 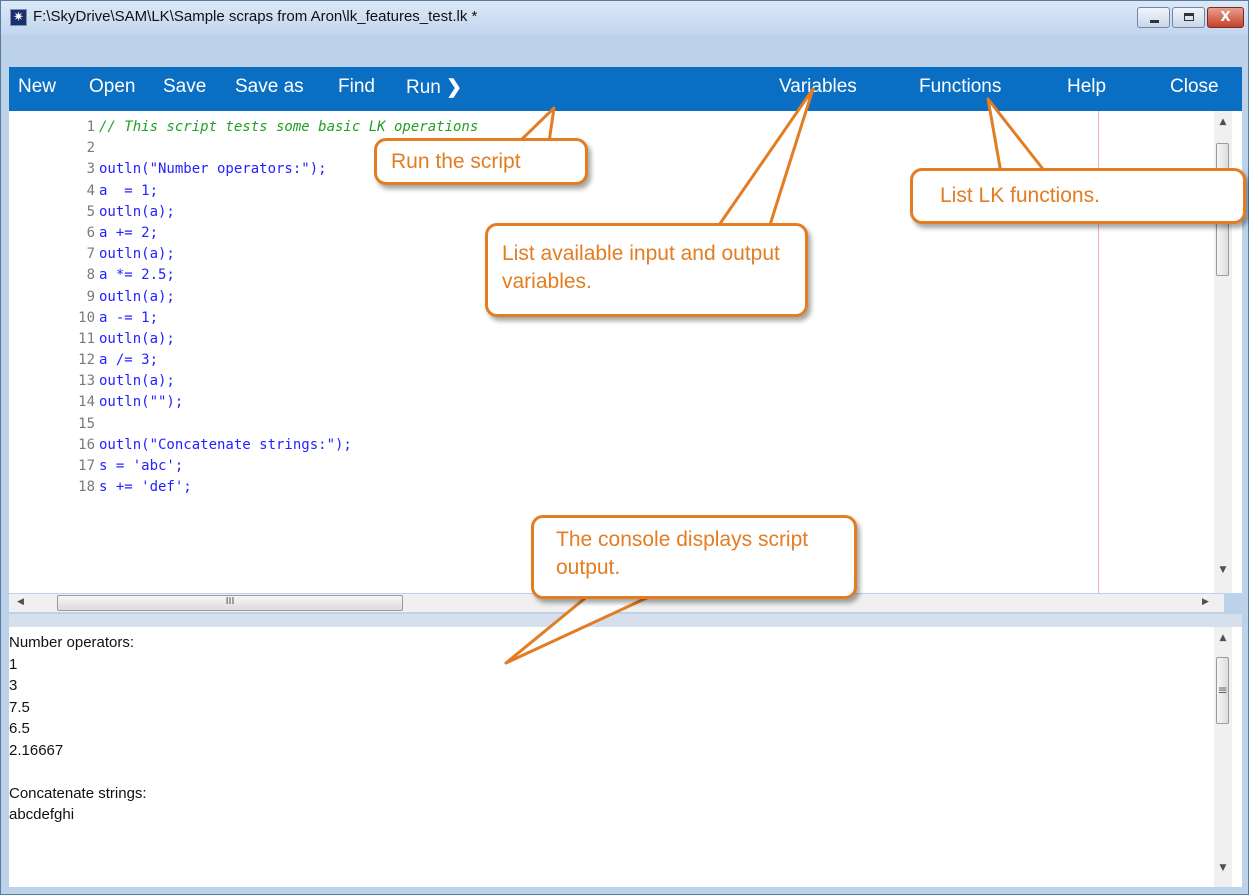 I want to click on console-callout: The console displays script output., so click(x=694, y=557).